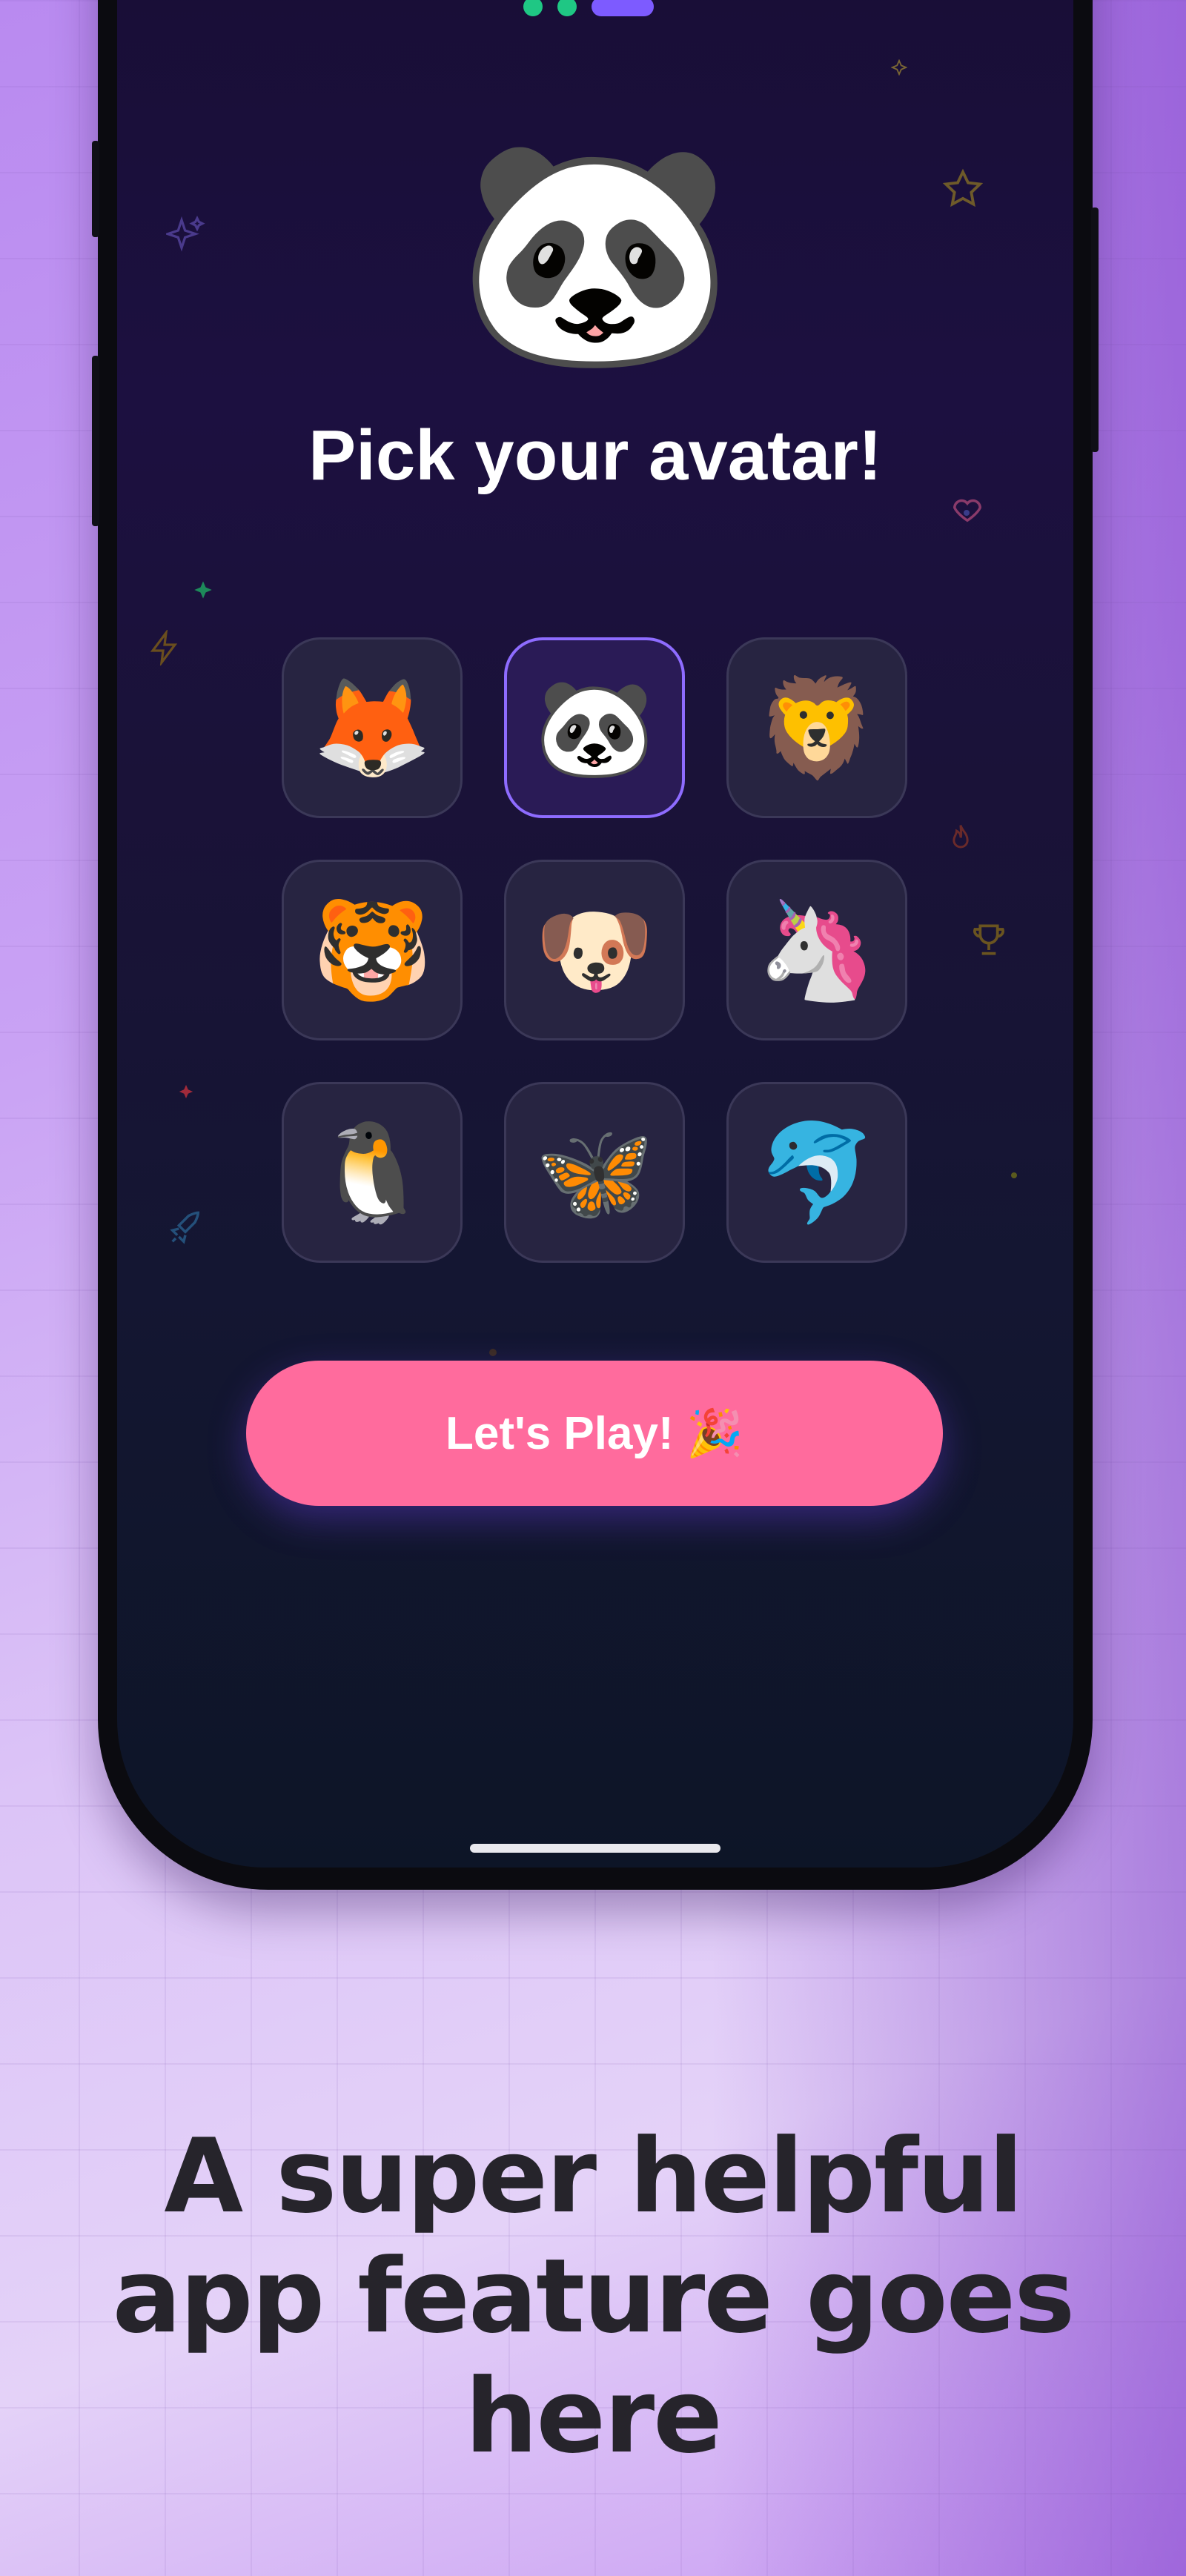 The height and width of the screenshot is (2576, 1186). Describe the element at coordinates (96, 189) in the screenshot. I see `phone-side-button` at that location.